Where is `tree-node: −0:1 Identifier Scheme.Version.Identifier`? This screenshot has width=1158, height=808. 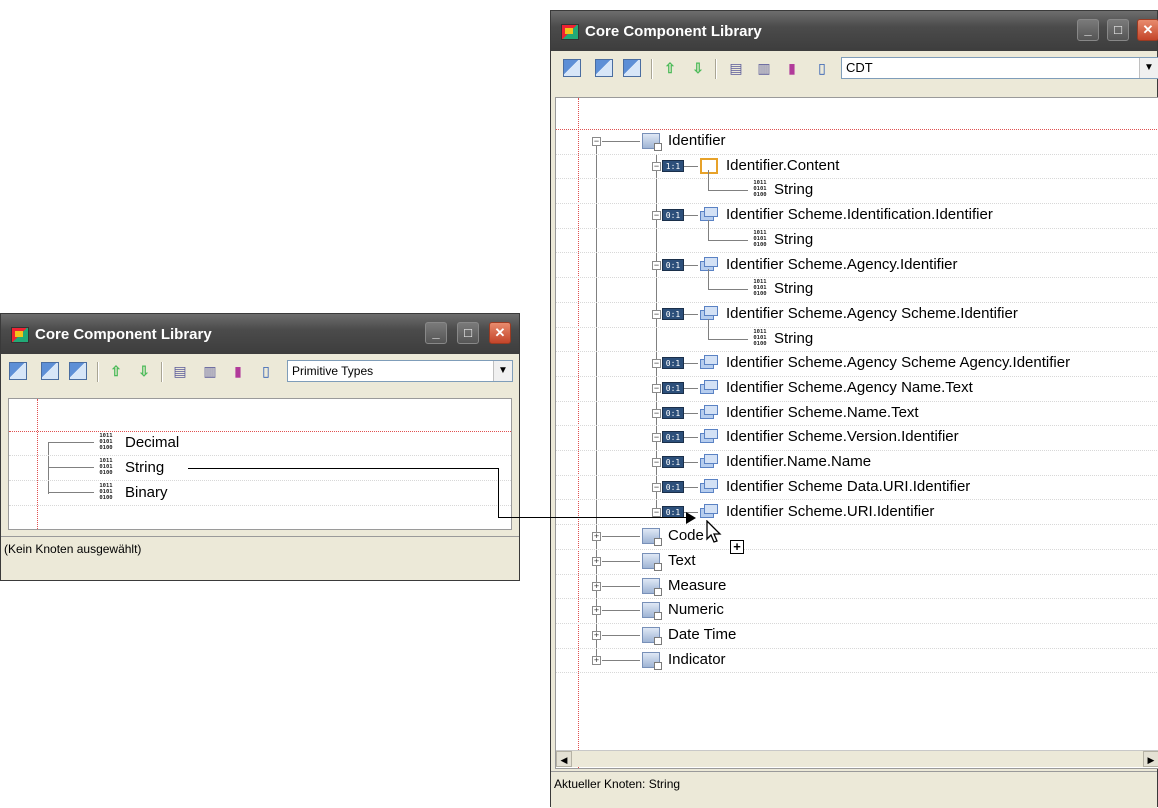 tree-node: −0:1 Identifier Scheme.Version.Identifier is located at coordinates (857, 438).